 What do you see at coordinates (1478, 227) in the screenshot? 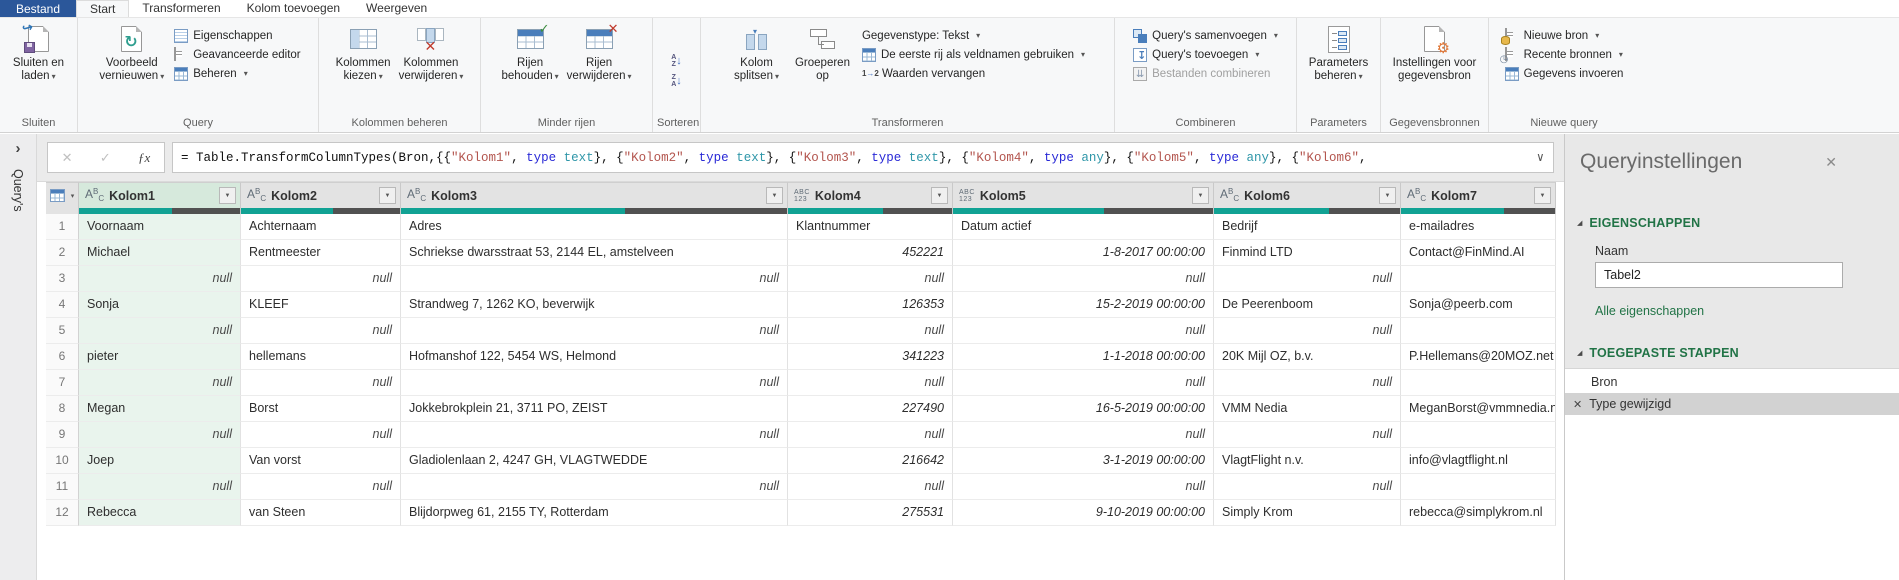
I see `grid-cell: e-mailadres` at bounding box center [1478, 227].